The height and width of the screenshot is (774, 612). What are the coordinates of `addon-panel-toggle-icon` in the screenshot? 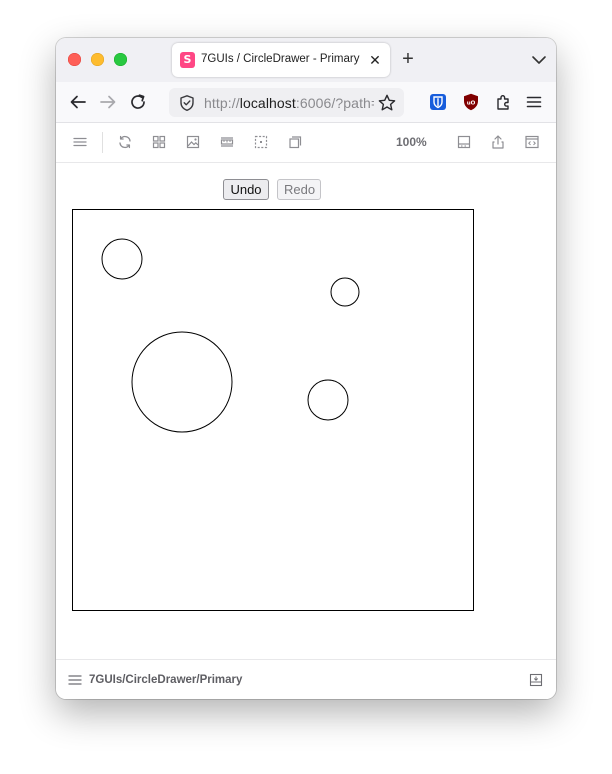 It's located at (536, 680).